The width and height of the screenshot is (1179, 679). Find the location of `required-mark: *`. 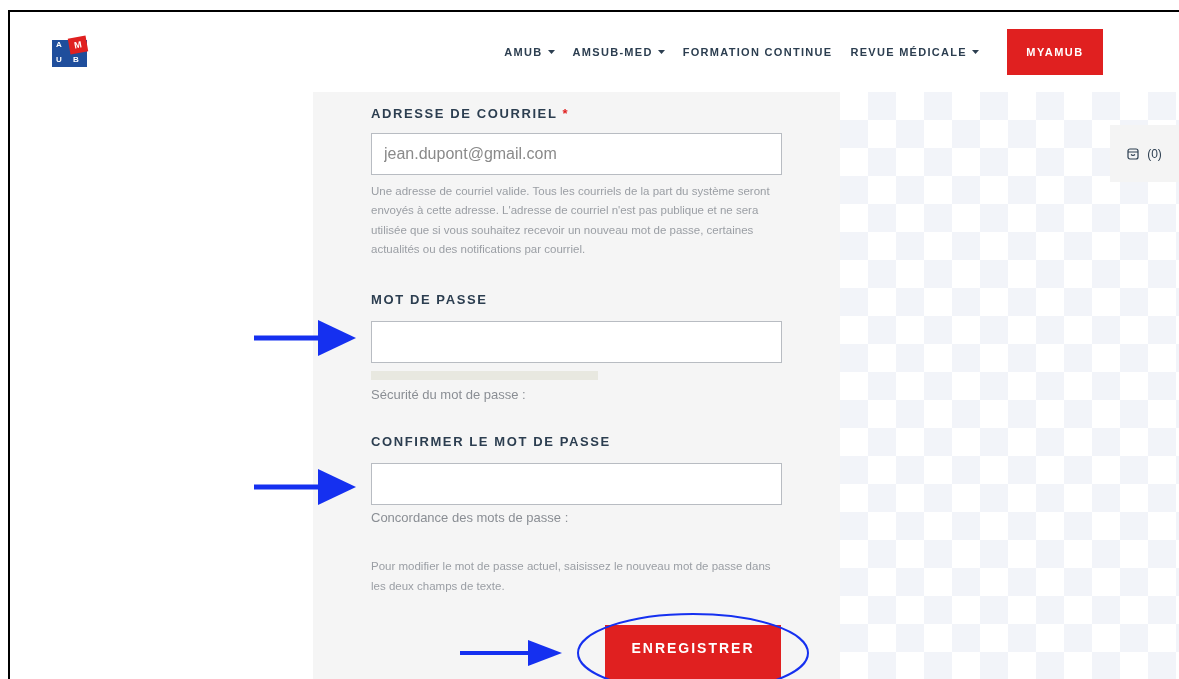

required-mark: * is located at coordinates (565, 114).